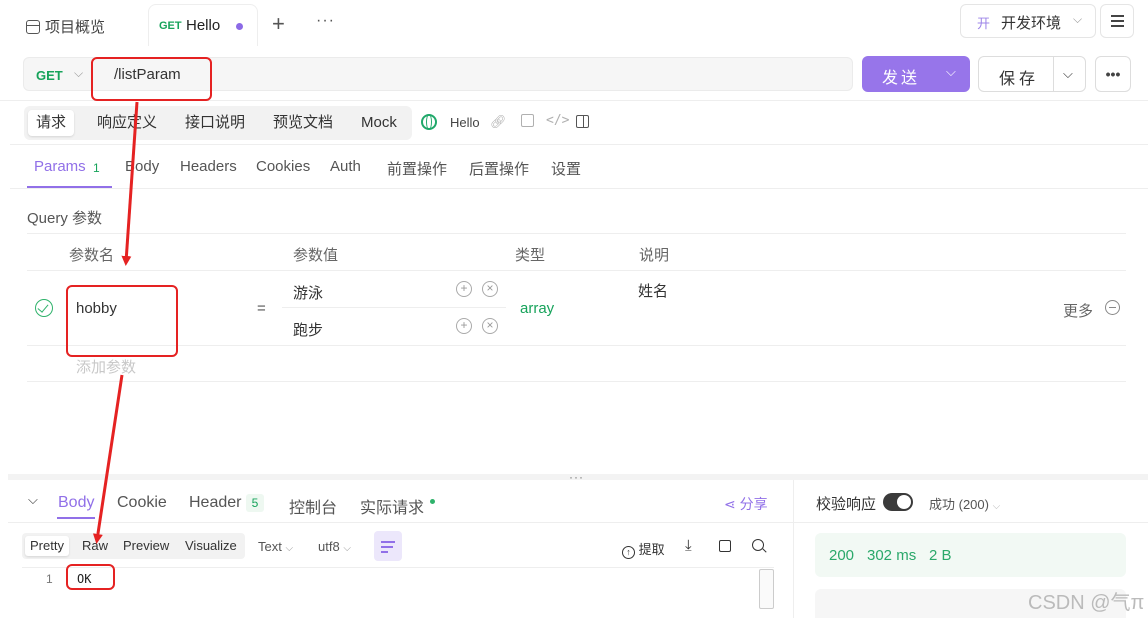 The image size is (1148, 618). I want to click on annotation-arrows, so click(115, 322).